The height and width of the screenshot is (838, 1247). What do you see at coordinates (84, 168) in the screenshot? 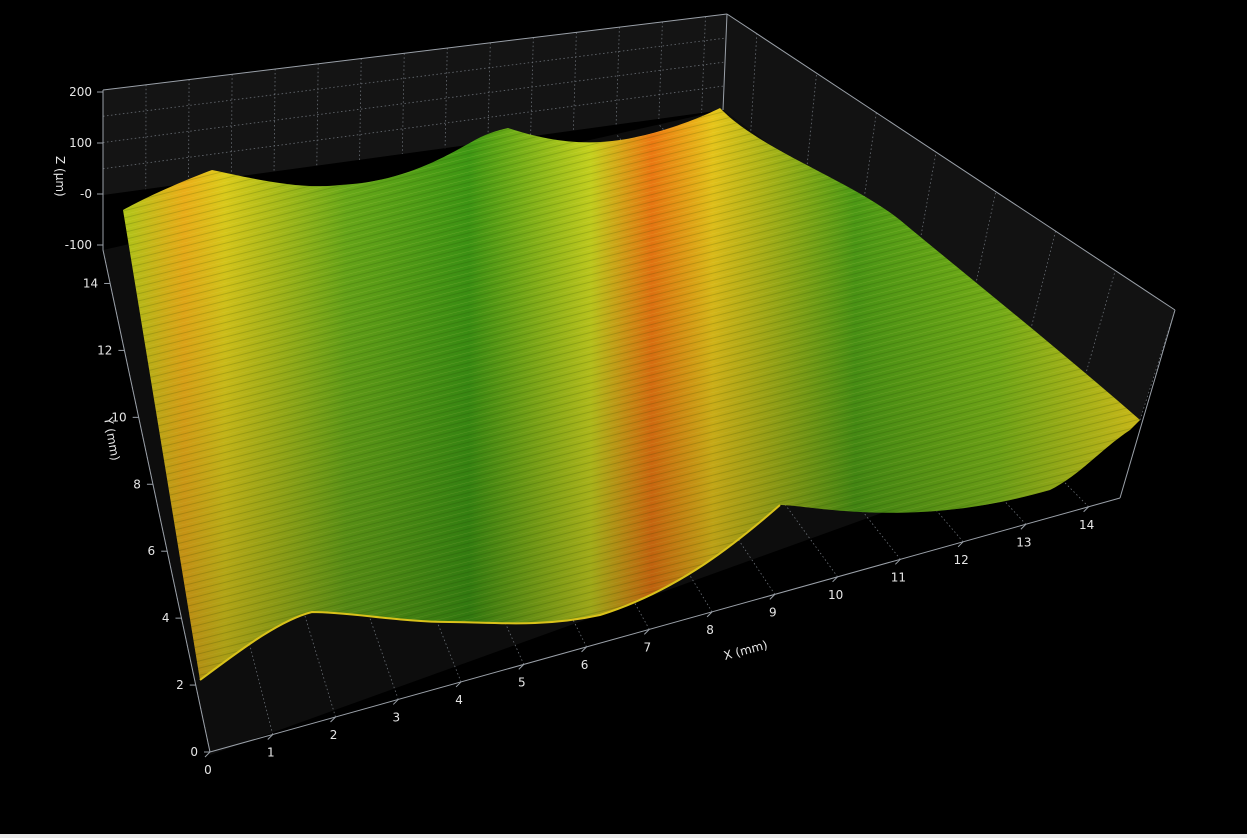
I see `z-axis-ticks: 200 100 -0 -100` at bounding box center [84, 168].